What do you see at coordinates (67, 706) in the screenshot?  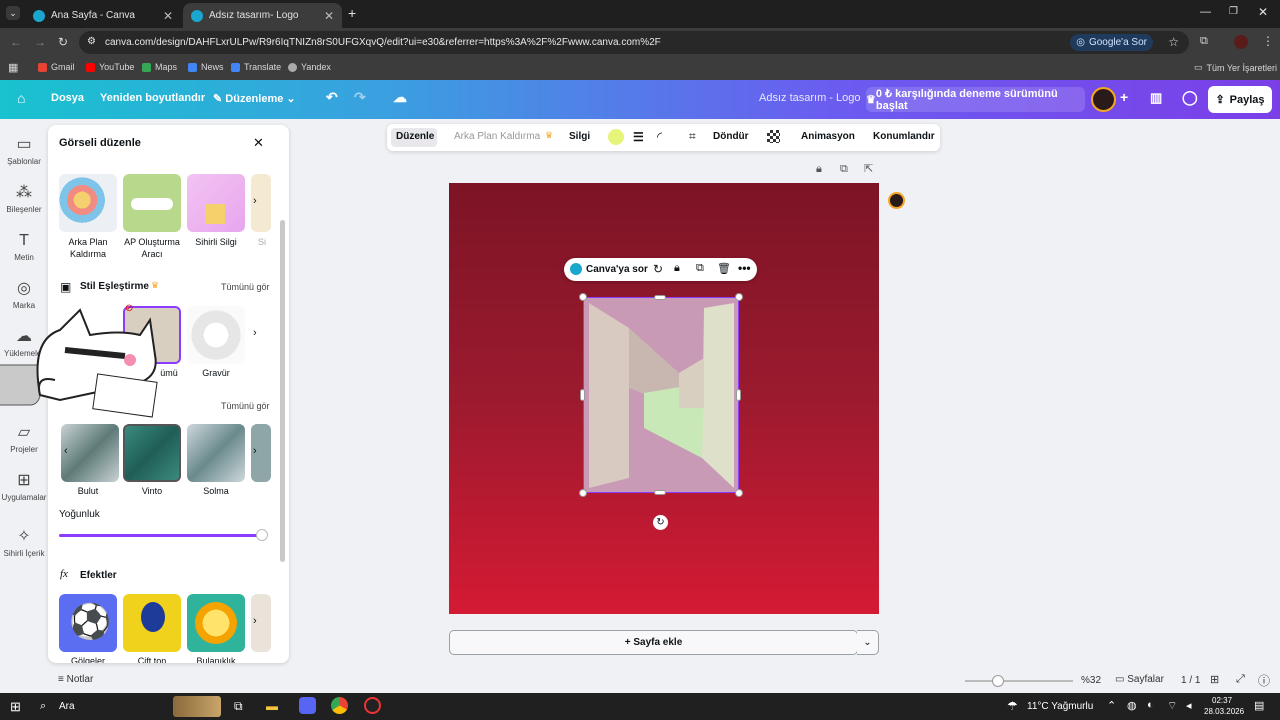 I see `taskbar-search: Ara` at bounding box center [67, 706].